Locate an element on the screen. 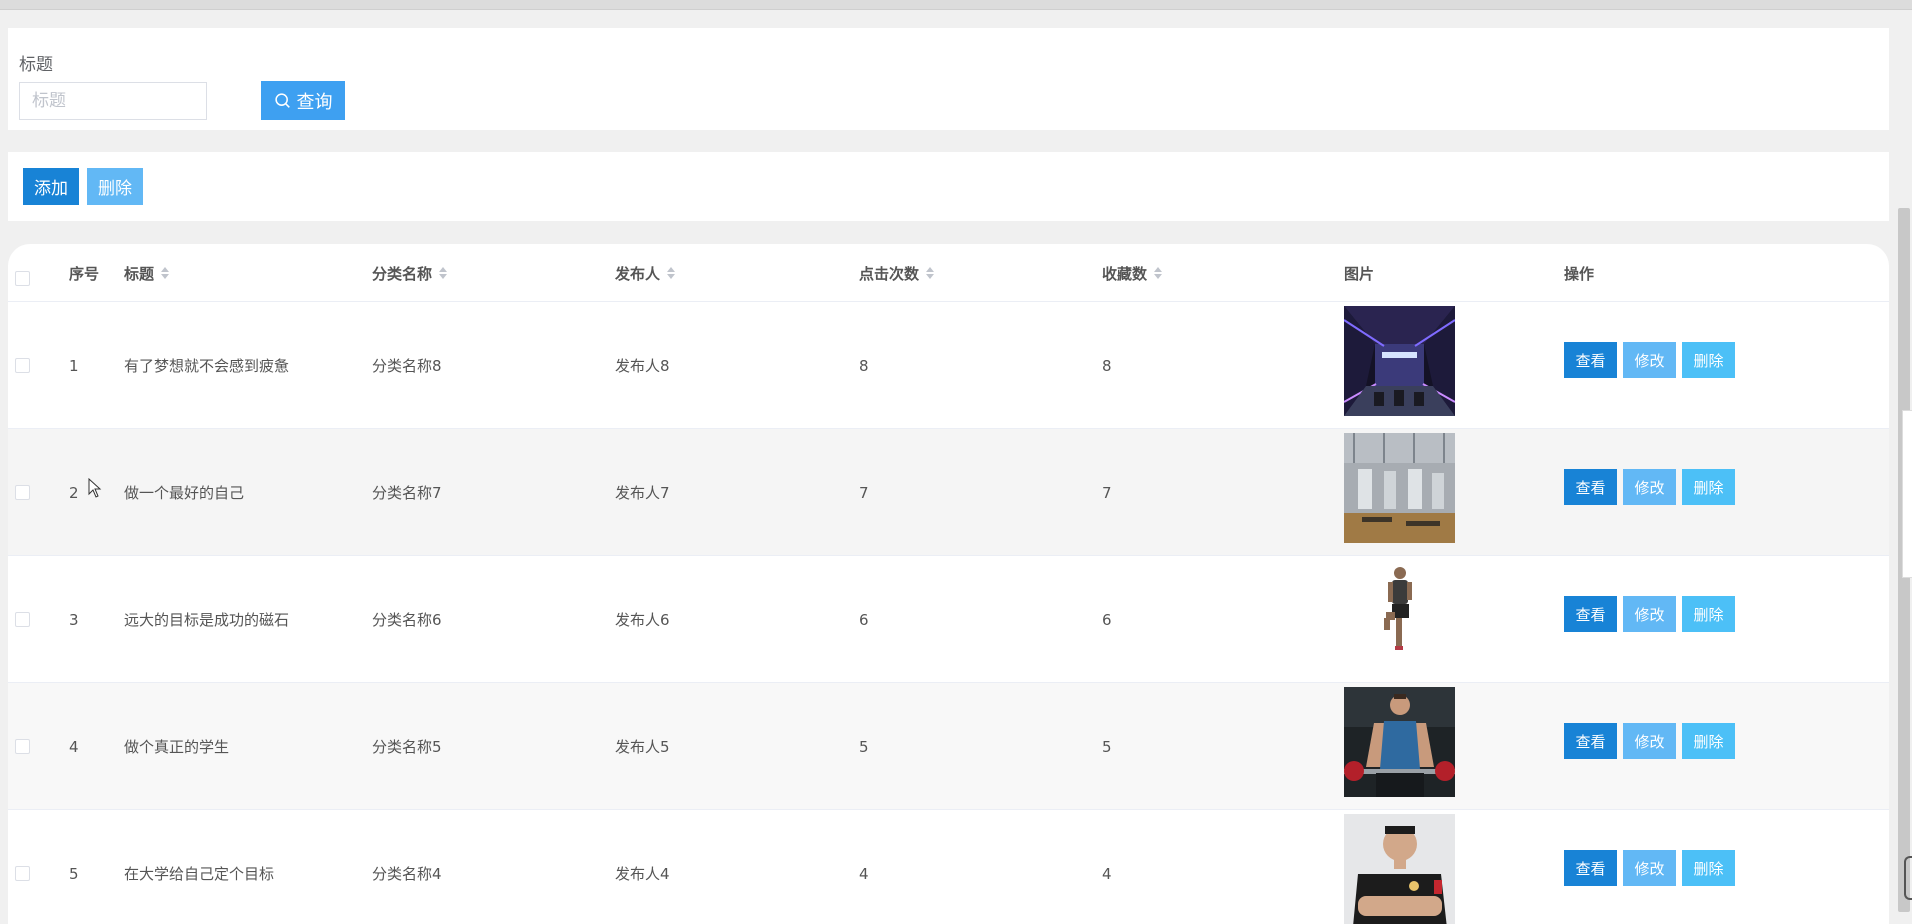 Image resolution: width=1912 pixels, height=924 pixels. column-header-image: 图片 is located at coordinates (1359, 273).